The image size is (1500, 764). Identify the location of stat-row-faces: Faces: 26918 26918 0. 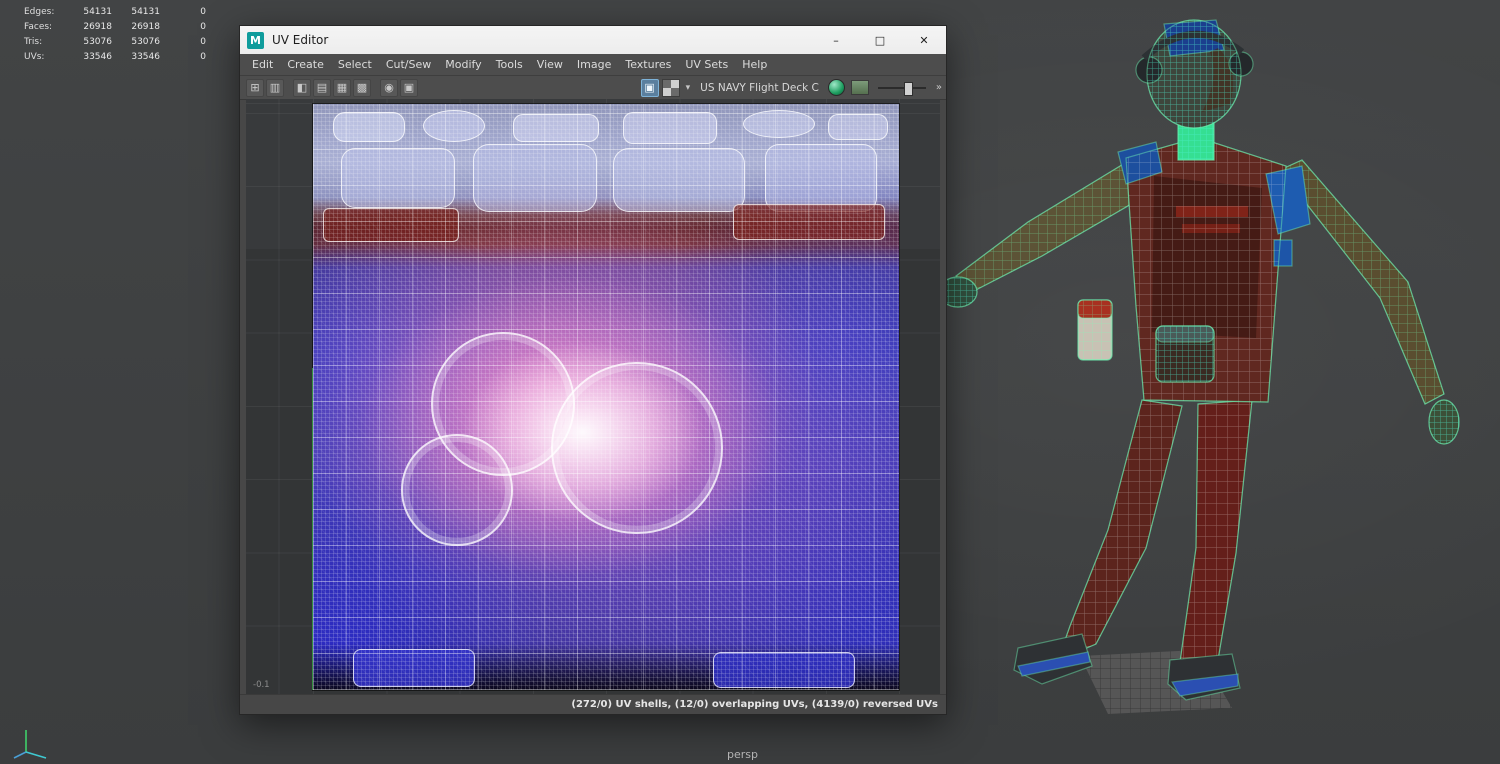
(115, 27).